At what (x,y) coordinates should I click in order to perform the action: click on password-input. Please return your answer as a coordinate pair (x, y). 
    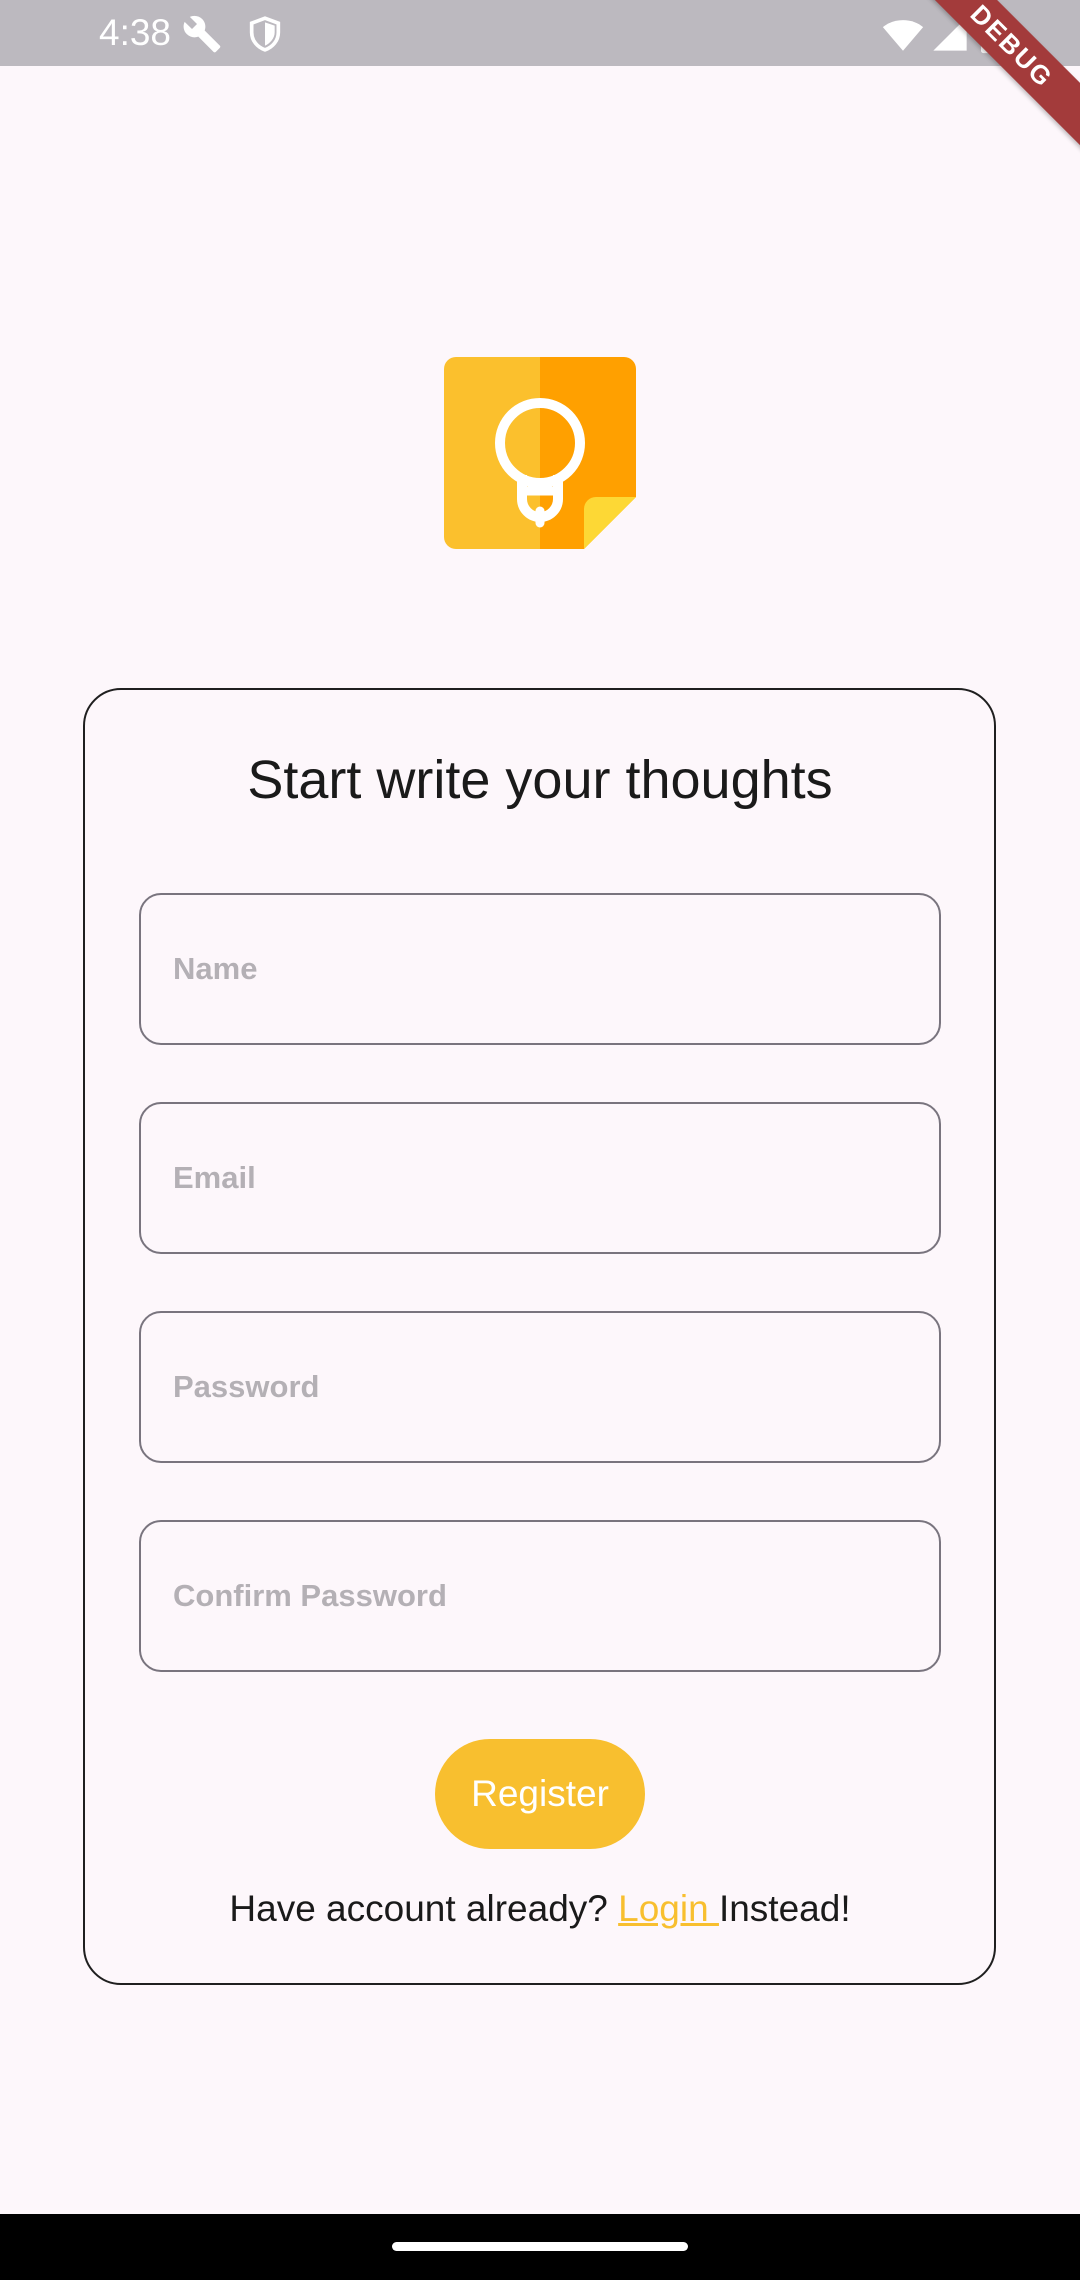
    Looking at the image, I should click on (540, 1387).